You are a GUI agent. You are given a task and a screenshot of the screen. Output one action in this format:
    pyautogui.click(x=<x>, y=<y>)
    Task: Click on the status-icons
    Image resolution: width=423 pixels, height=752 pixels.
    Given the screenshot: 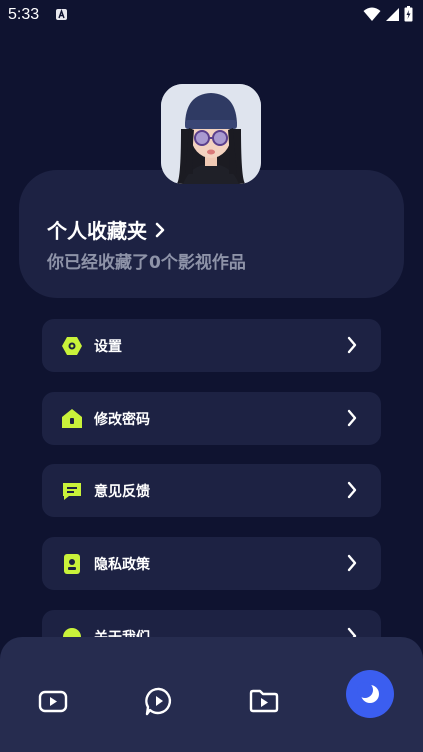 What is the action you would take?
    pyautogui.click(x=388, y=16)
    